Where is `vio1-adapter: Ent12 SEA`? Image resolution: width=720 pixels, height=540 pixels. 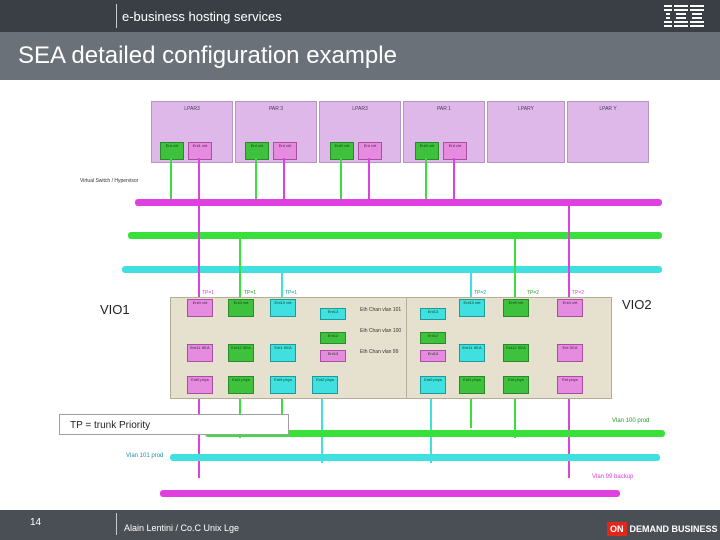 vio1-adapter: Ent12 SEA is located at coordinates (241, 353).